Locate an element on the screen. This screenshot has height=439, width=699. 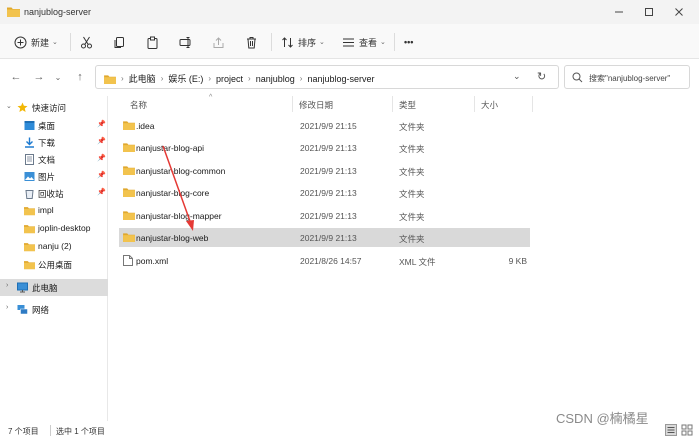
item-count: 7 个项目 is located at coordinates (23, 431).